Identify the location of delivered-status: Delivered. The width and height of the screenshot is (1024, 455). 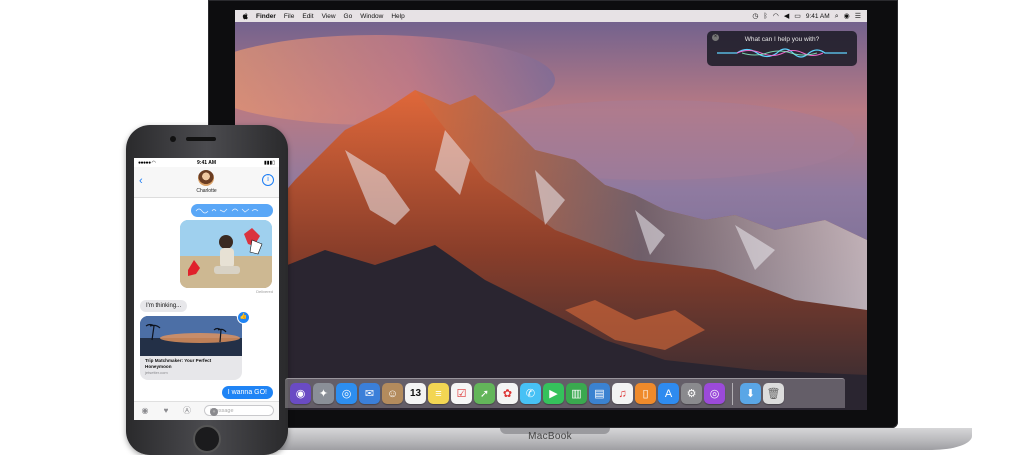
(264, 291).